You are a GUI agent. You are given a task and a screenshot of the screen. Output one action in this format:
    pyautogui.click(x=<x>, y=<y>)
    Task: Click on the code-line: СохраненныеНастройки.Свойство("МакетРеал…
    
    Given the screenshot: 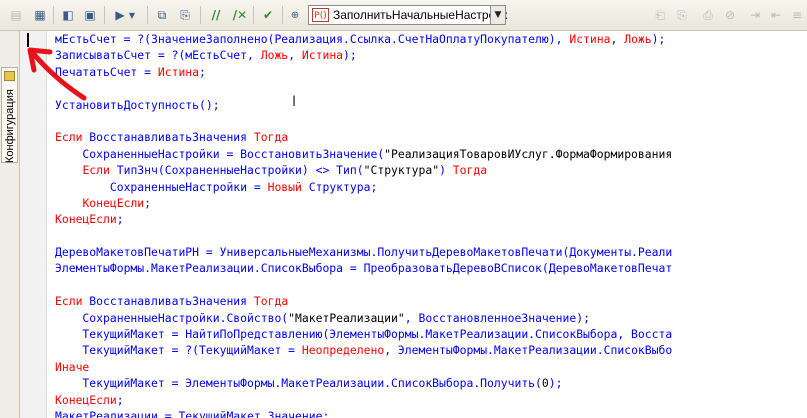 What is the action you would take?
    pyautogui.click(x=431, y=318)
    